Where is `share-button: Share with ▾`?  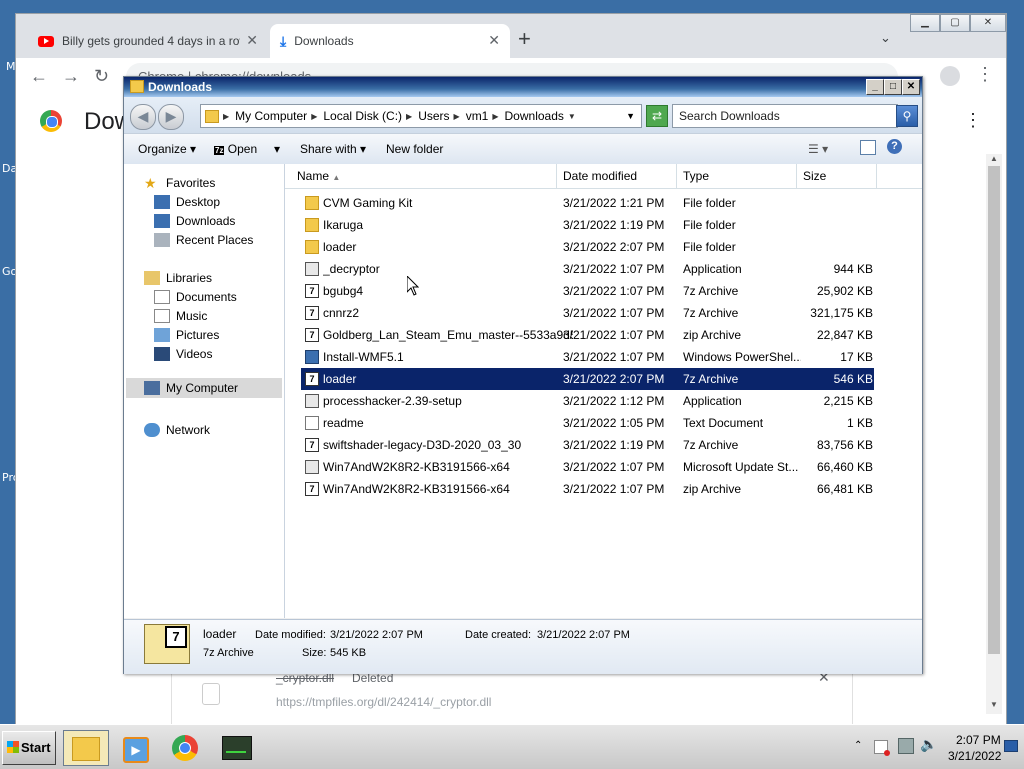 share-button: Share with ▾ is located at coordinates (333, 149).